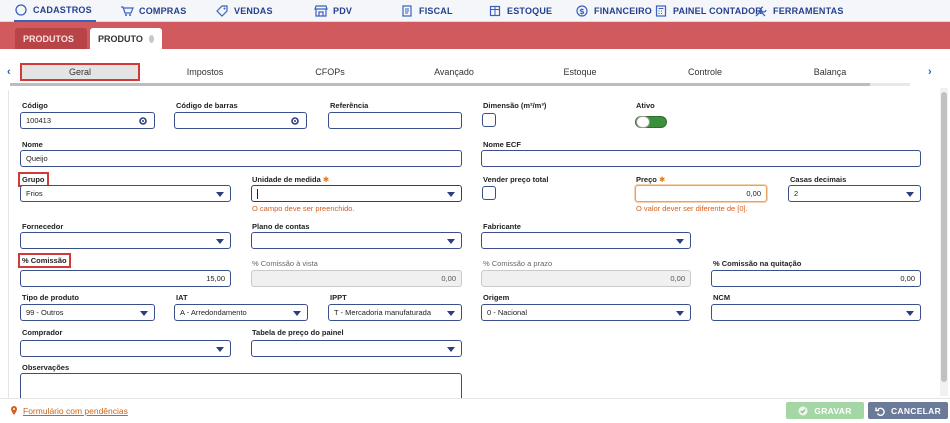 The image size is (950, 423). I want to click on tab-label: PRODUTOS, so click(48, 38).